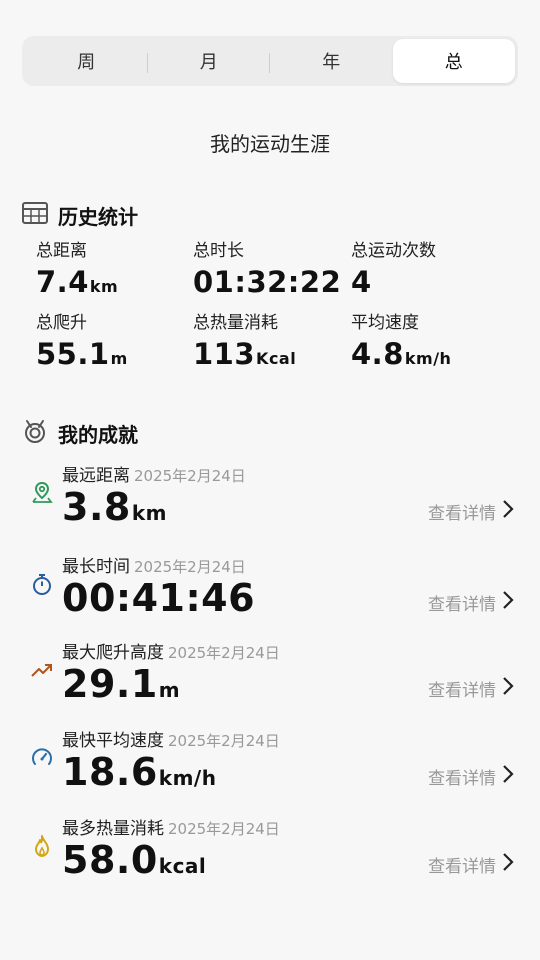  I want to click on stat-value: 7.4, so click(62, 282).